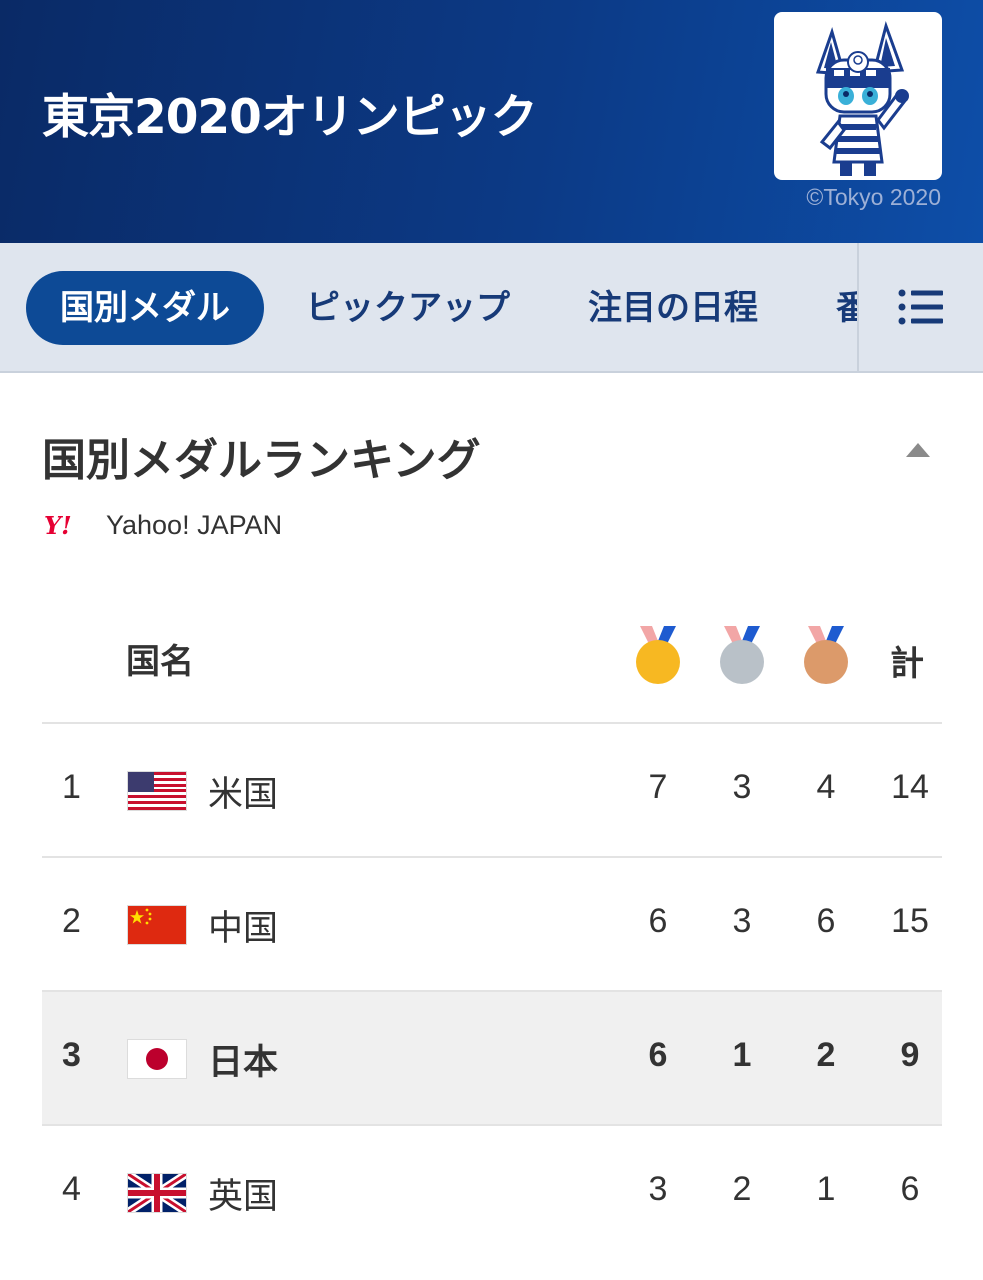 Image resolution: width=983 pixels, height=1280 pixels. Describe the element at coordinates (907, 664) in the screenshot. I see `total-column-header: 計` at that location.